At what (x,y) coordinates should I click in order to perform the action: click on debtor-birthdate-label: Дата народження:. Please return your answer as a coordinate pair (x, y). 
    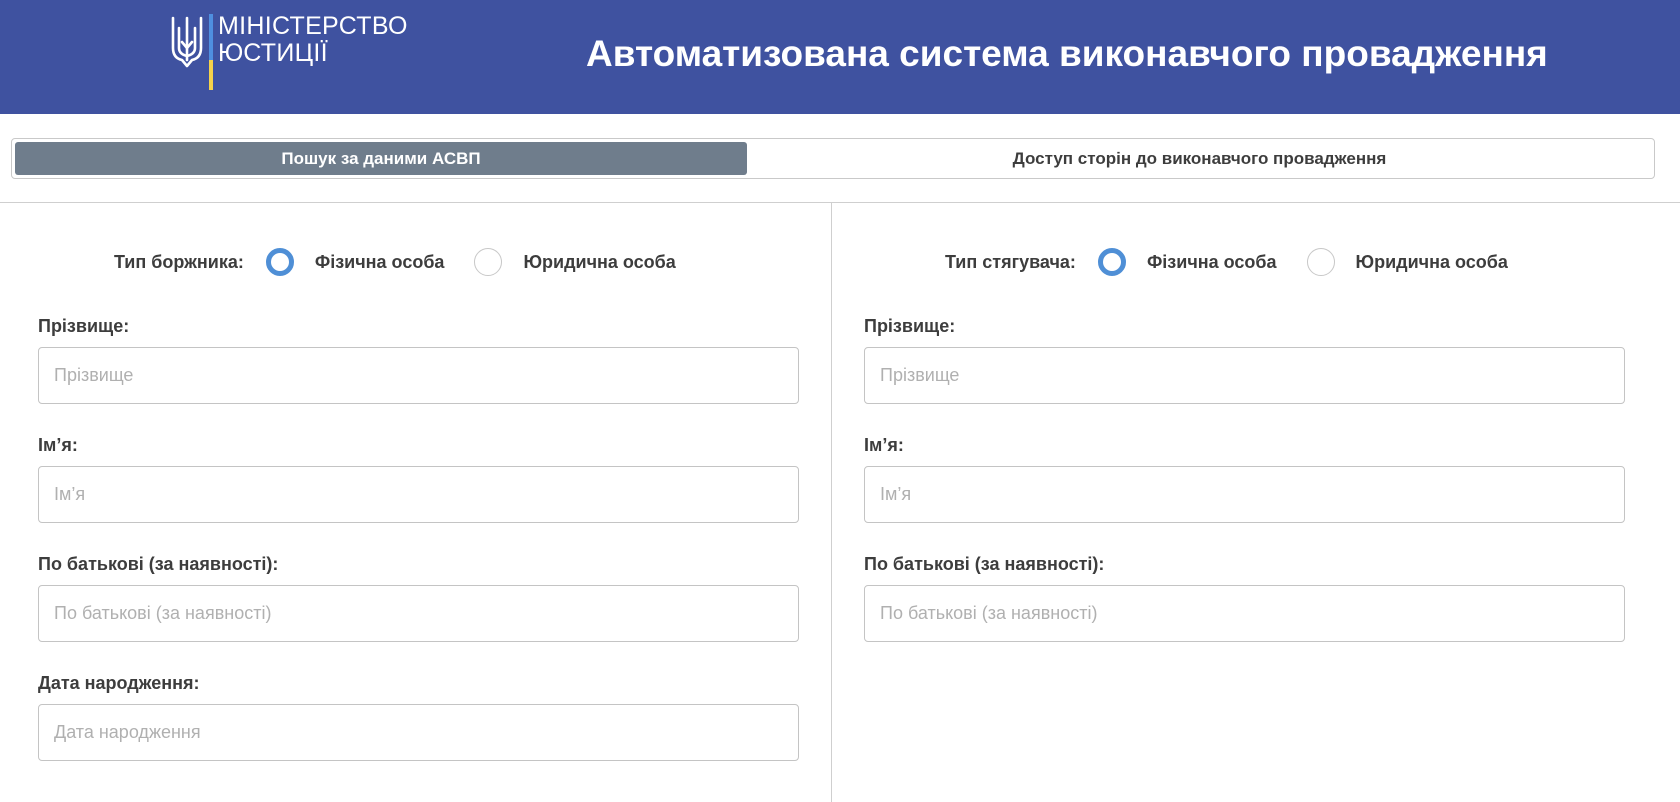
    Looking at the image, I should click on (119, 683).